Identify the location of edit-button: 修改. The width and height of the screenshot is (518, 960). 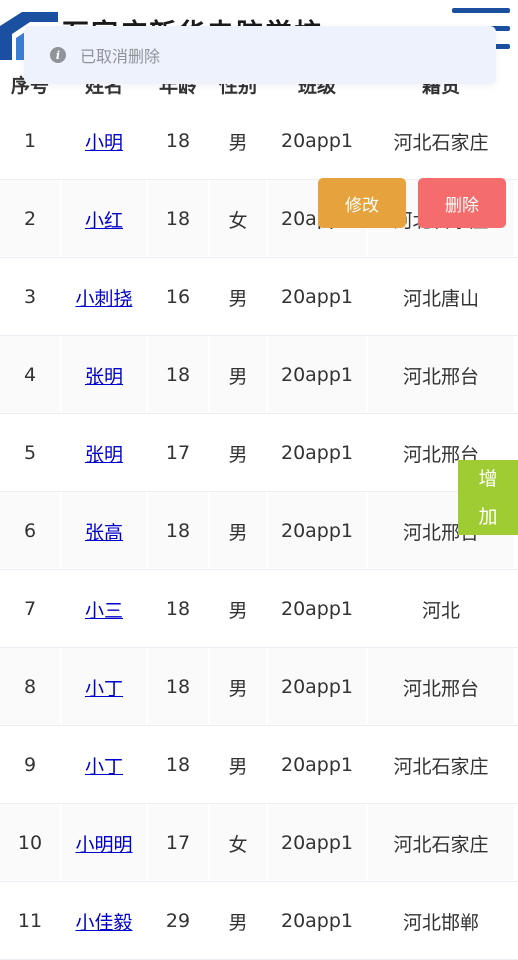
(362, 203).